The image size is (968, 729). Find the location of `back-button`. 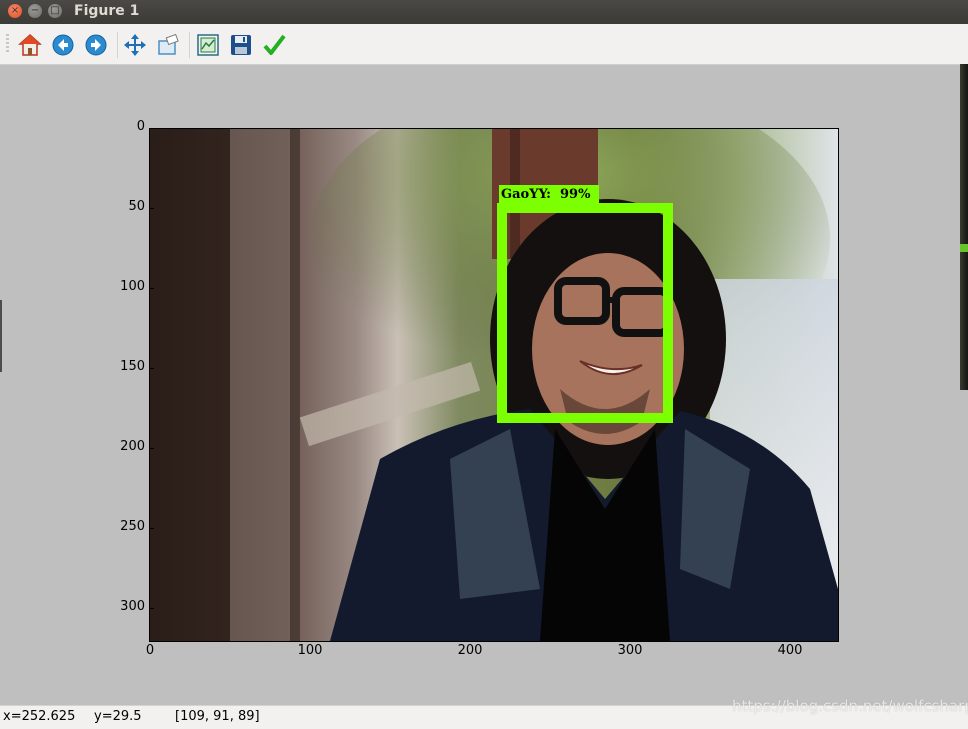

back-button is located at coordinates (63, 45).